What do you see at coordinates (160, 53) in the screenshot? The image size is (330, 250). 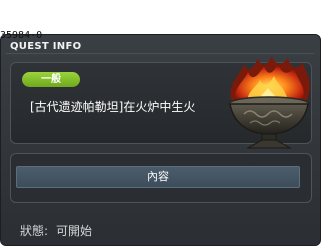 I see `title-divider` at bounding box center [160, 53].